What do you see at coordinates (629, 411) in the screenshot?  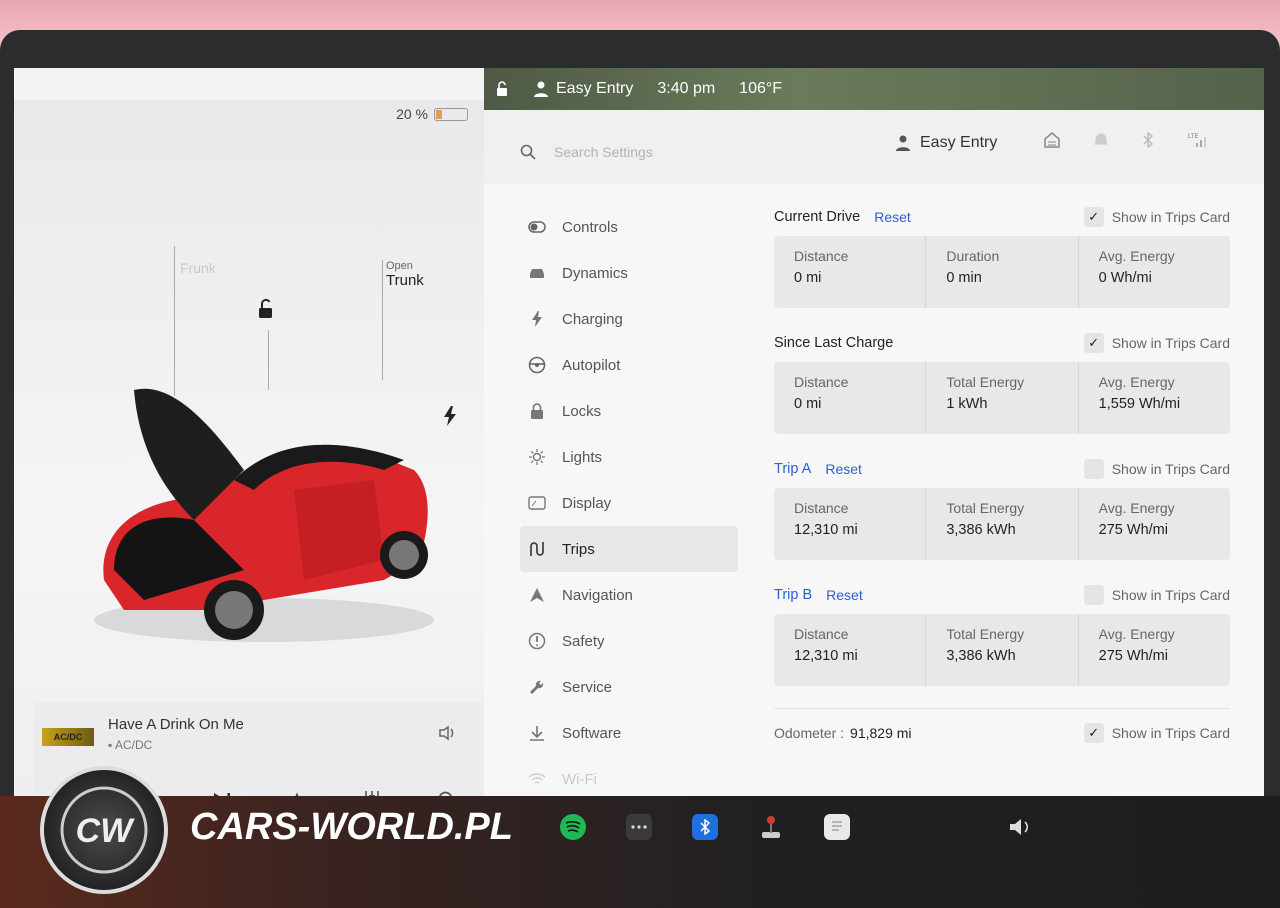 I see `nav-item-locks: Locks` at bounding box center [629, 411].